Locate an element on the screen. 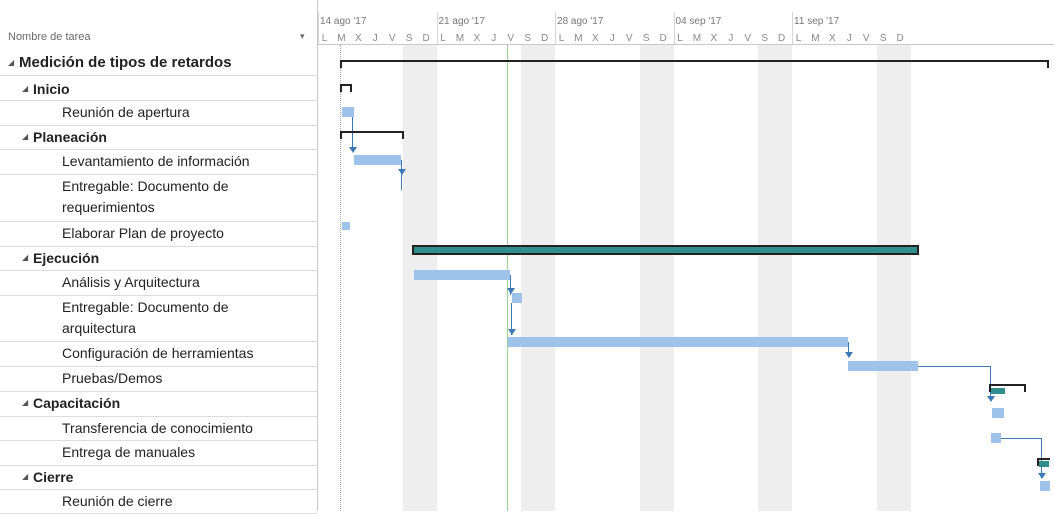  task-name: Pruebas/Demos is located at coordinates (112, 378).